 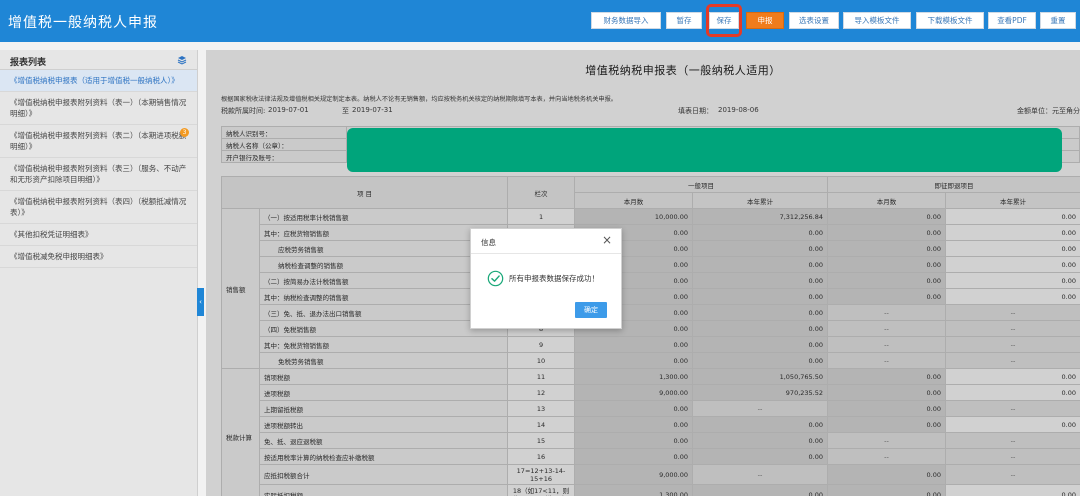 I want to click on sidebar-item-tax-exemption: 《增值税减免税申报明细表》, so click(x=98, y=257).